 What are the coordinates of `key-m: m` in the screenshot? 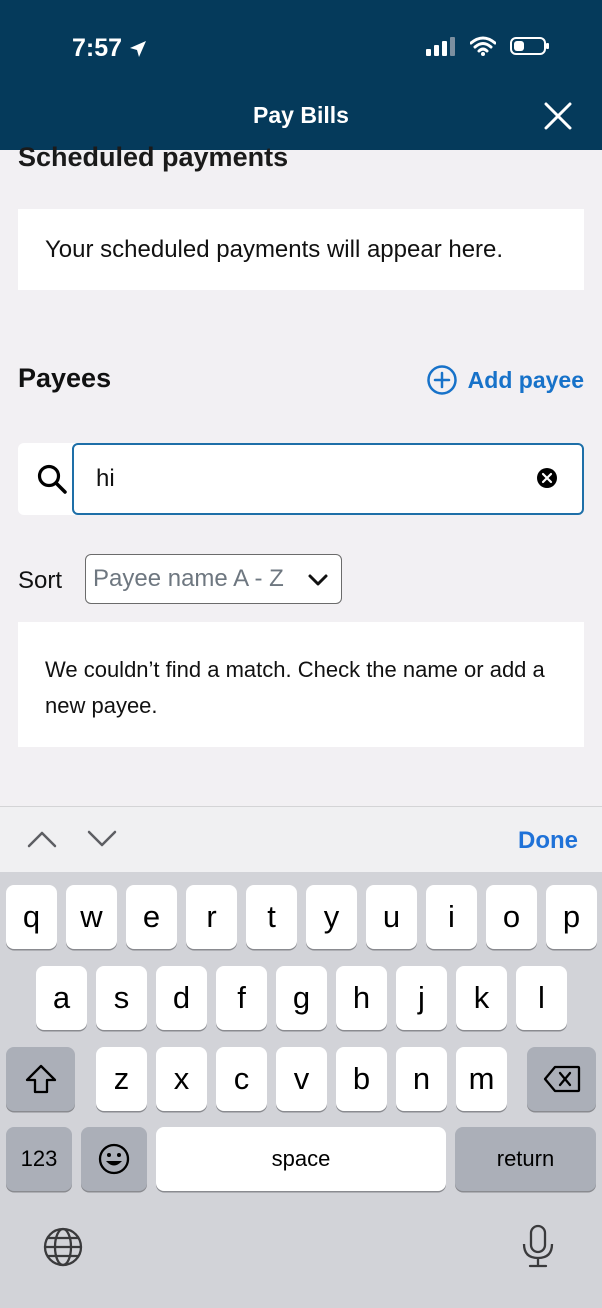 It's located at (481, 1079).